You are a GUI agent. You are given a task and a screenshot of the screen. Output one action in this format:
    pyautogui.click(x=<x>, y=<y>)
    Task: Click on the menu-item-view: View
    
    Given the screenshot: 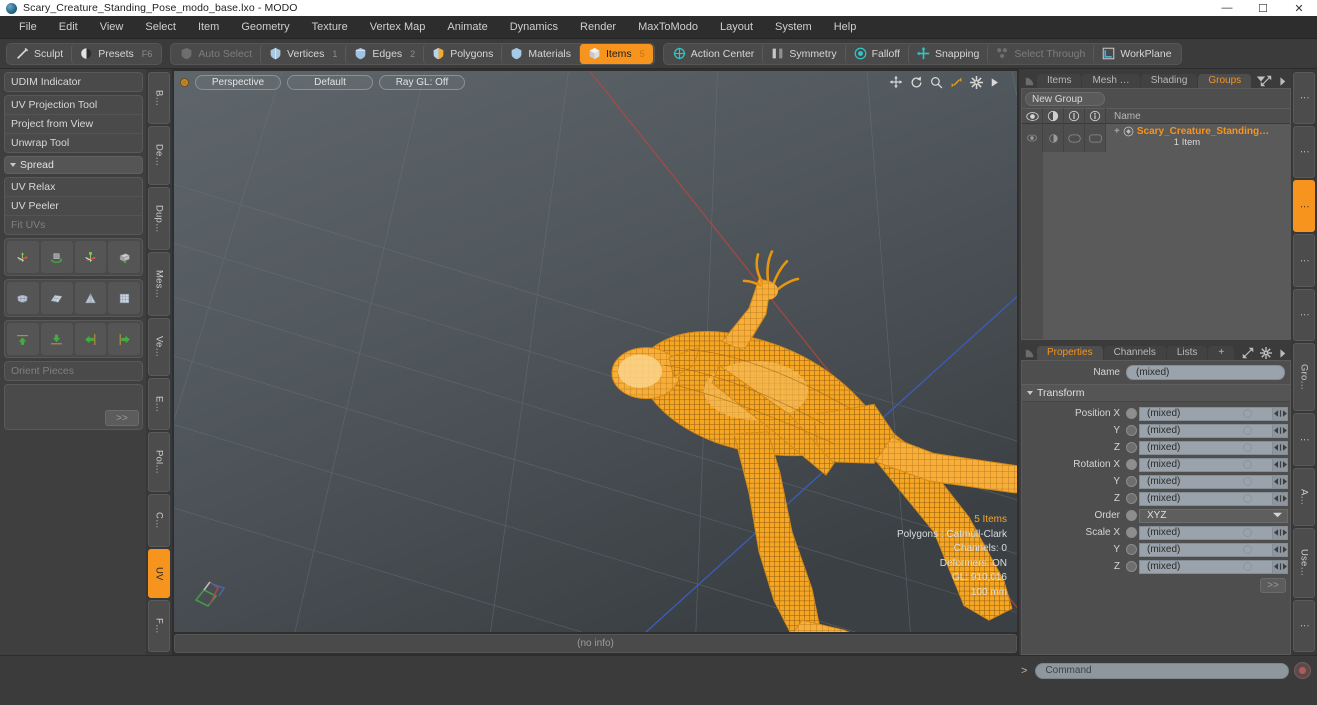 What is the action you would take?
    pyautogui.click(x=112, y=27)
    